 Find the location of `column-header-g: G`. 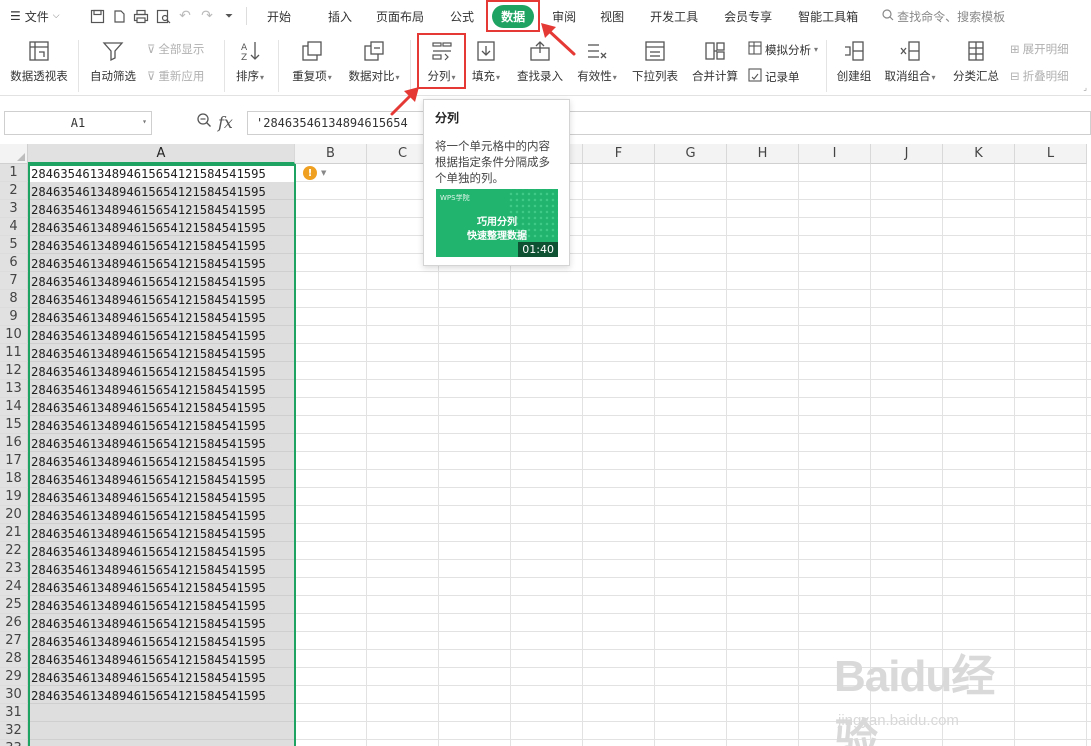

column-header-g: G is located at coordinates (691, 154).